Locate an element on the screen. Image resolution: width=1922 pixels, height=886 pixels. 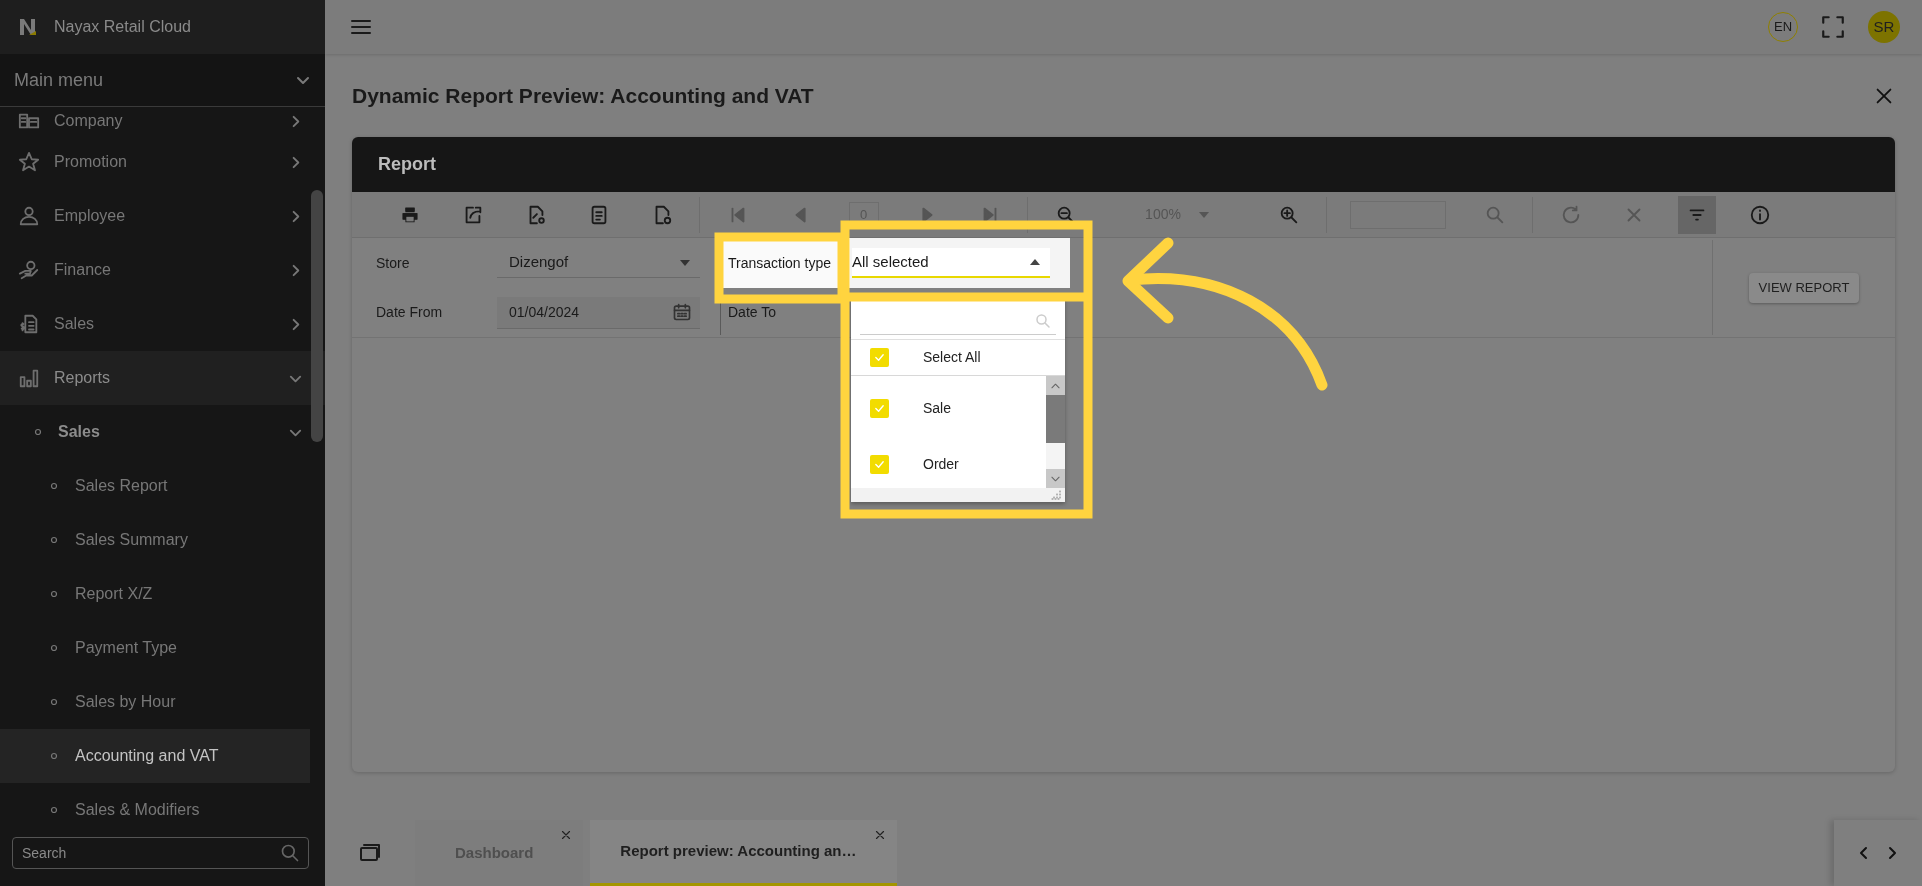
store-dropdown: Dizengof is located at coordinates (598, 263).